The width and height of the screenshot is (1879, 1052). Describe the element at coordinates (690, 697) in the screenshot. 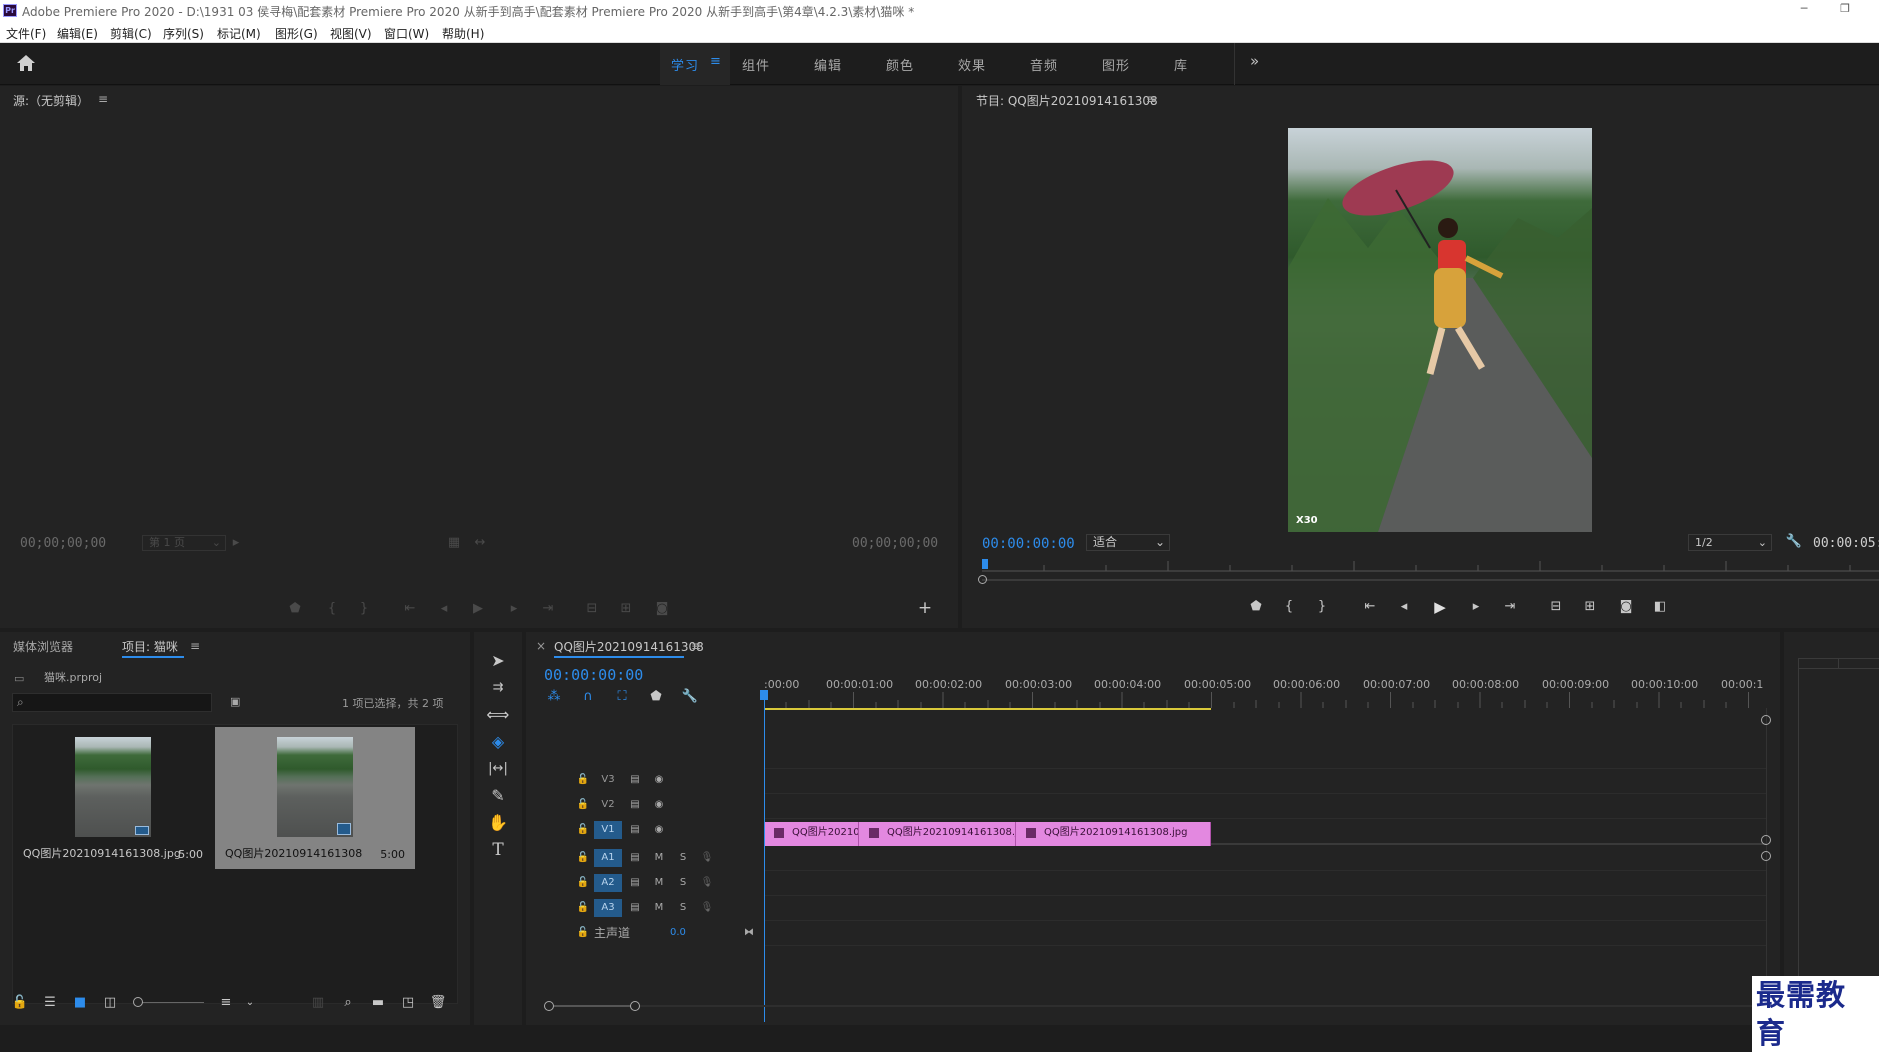

I see `timeline-settings-wrench-icon: 🔧` at that location.